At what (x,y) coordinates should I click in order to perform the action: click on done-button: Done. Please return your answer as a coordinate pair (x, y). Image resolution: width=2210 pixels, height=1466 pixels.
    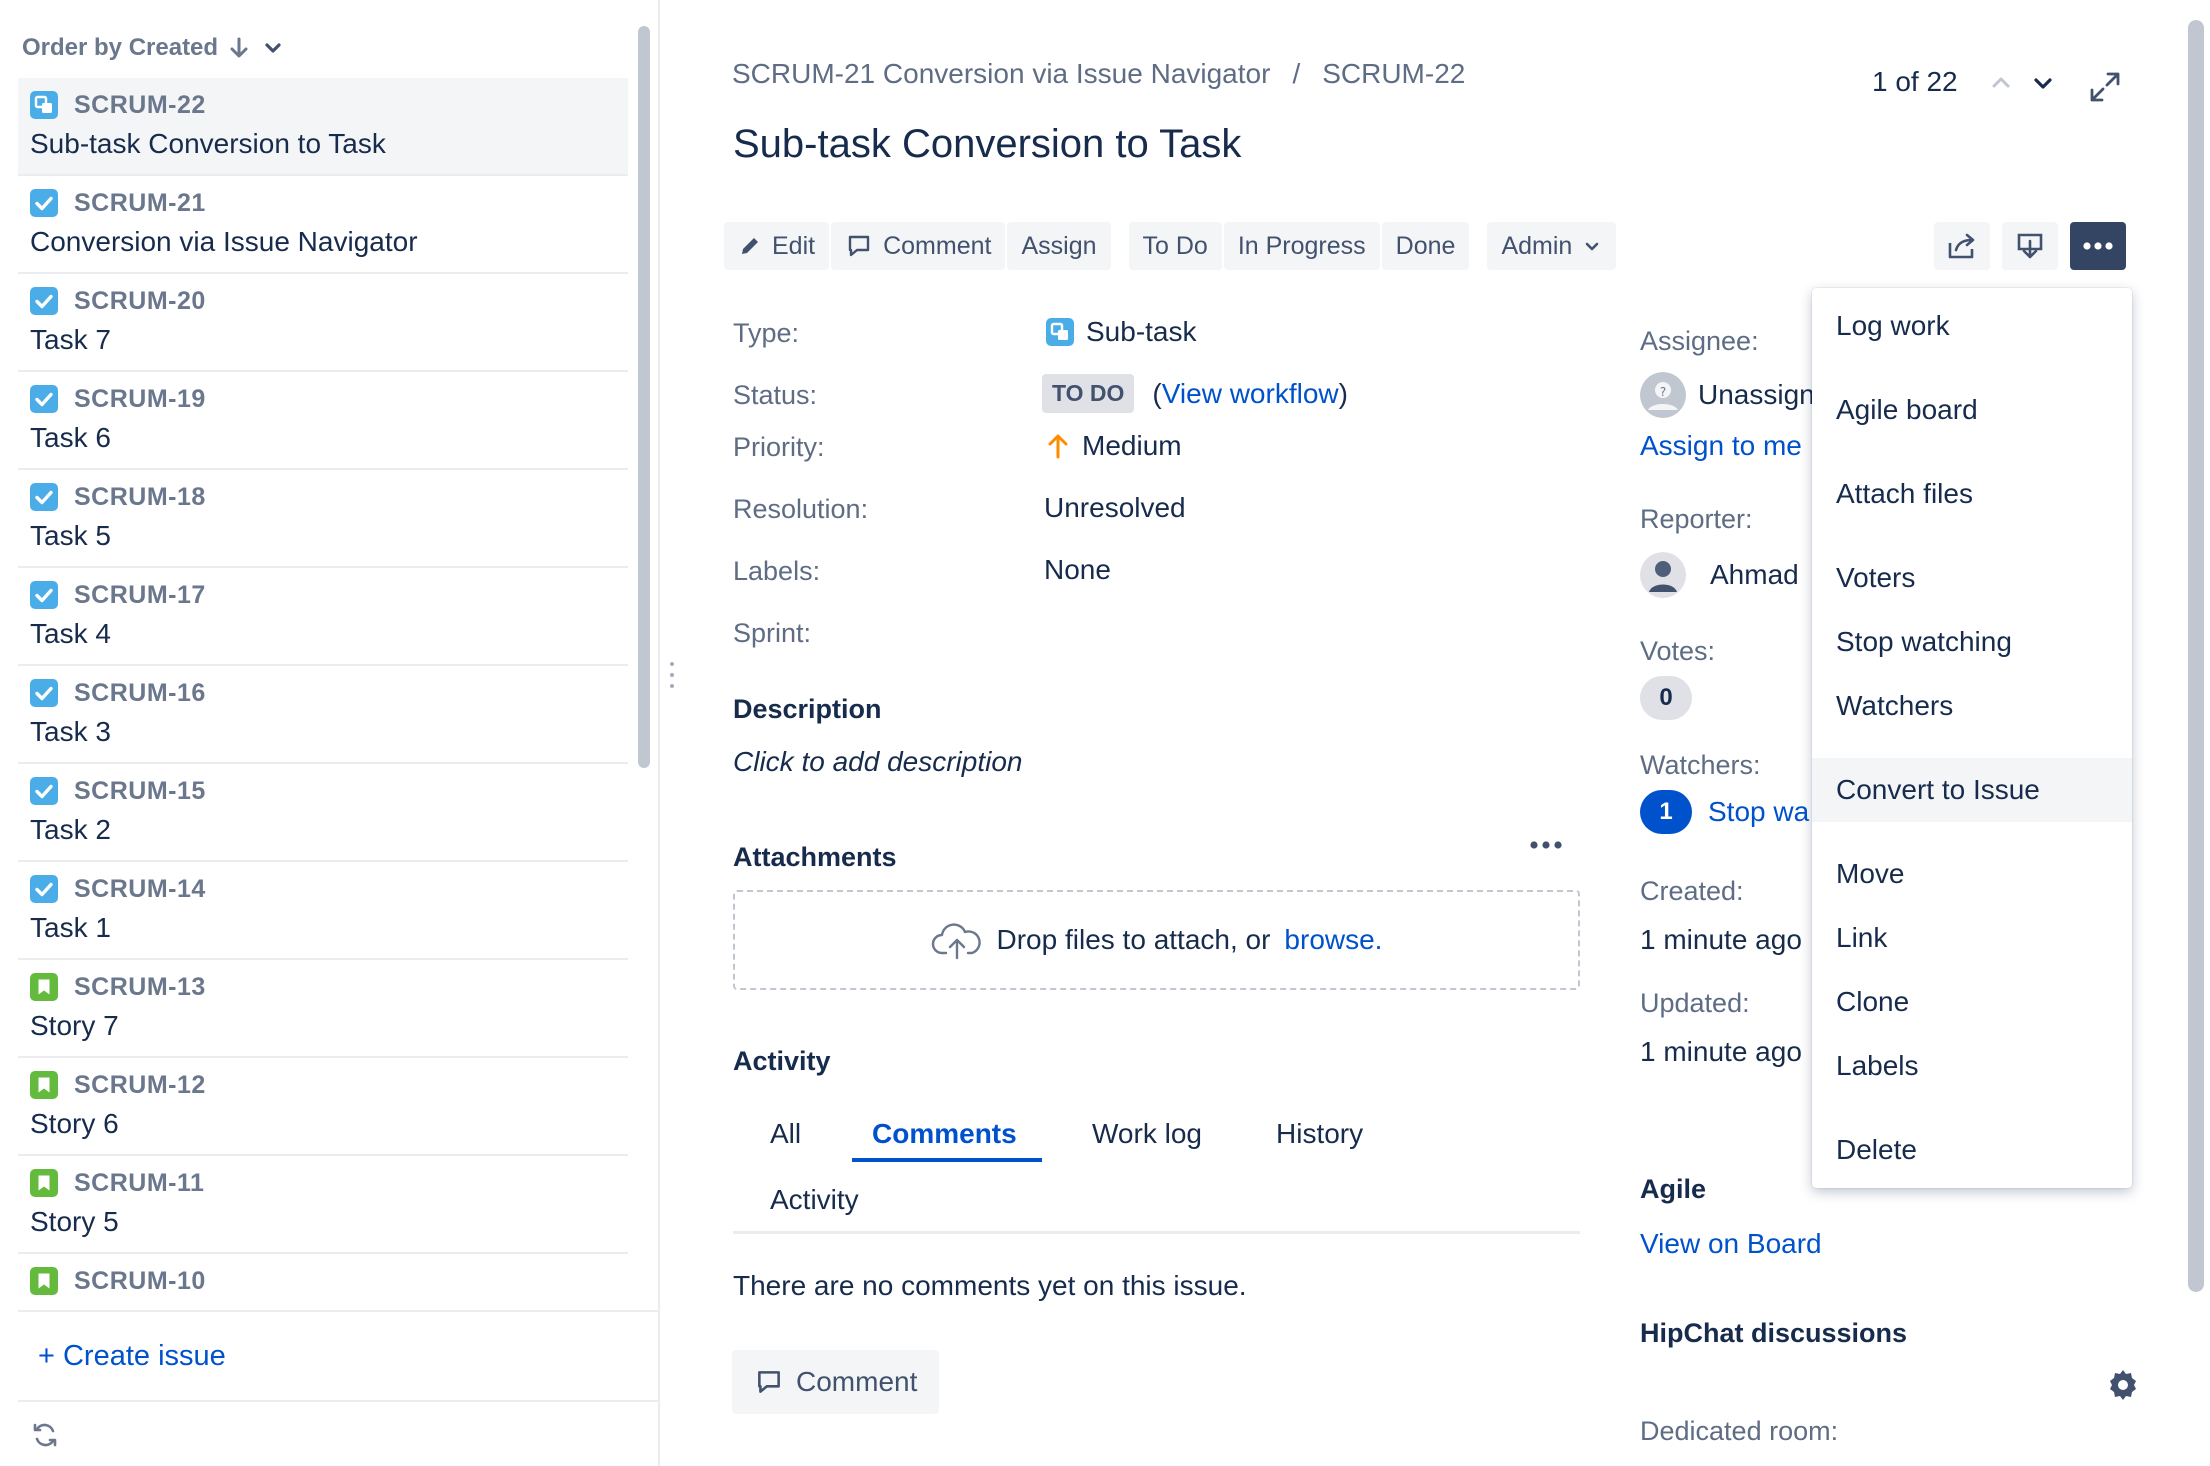
    Looking at the image, I should click on (1425, 246).